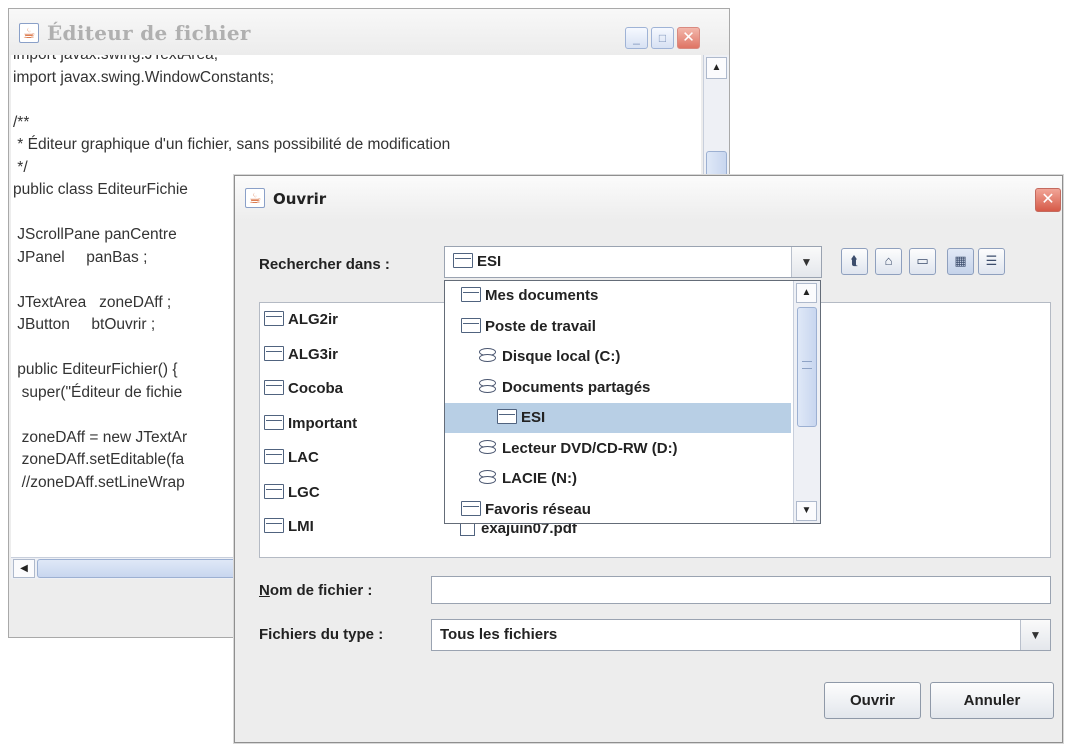  Describe the element at coordinates (854, 261) in the screenshot. I see `up-one-level-button: ⮬` at that location.